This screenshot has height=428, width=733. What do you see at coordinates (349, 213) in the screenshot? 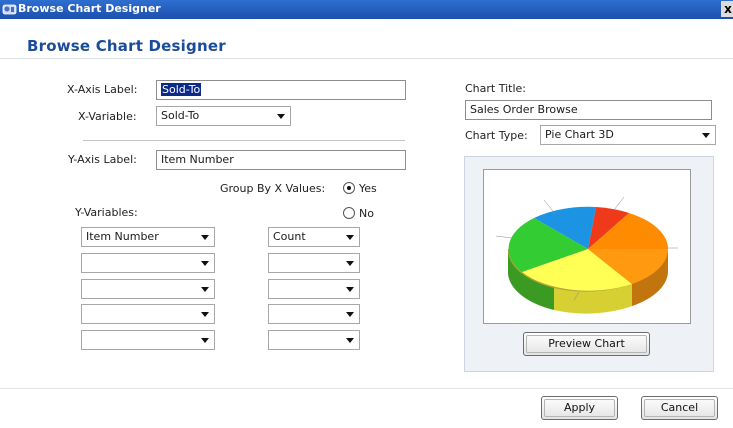
I see `group-by-no-radio` at bounding box center [349, 213].